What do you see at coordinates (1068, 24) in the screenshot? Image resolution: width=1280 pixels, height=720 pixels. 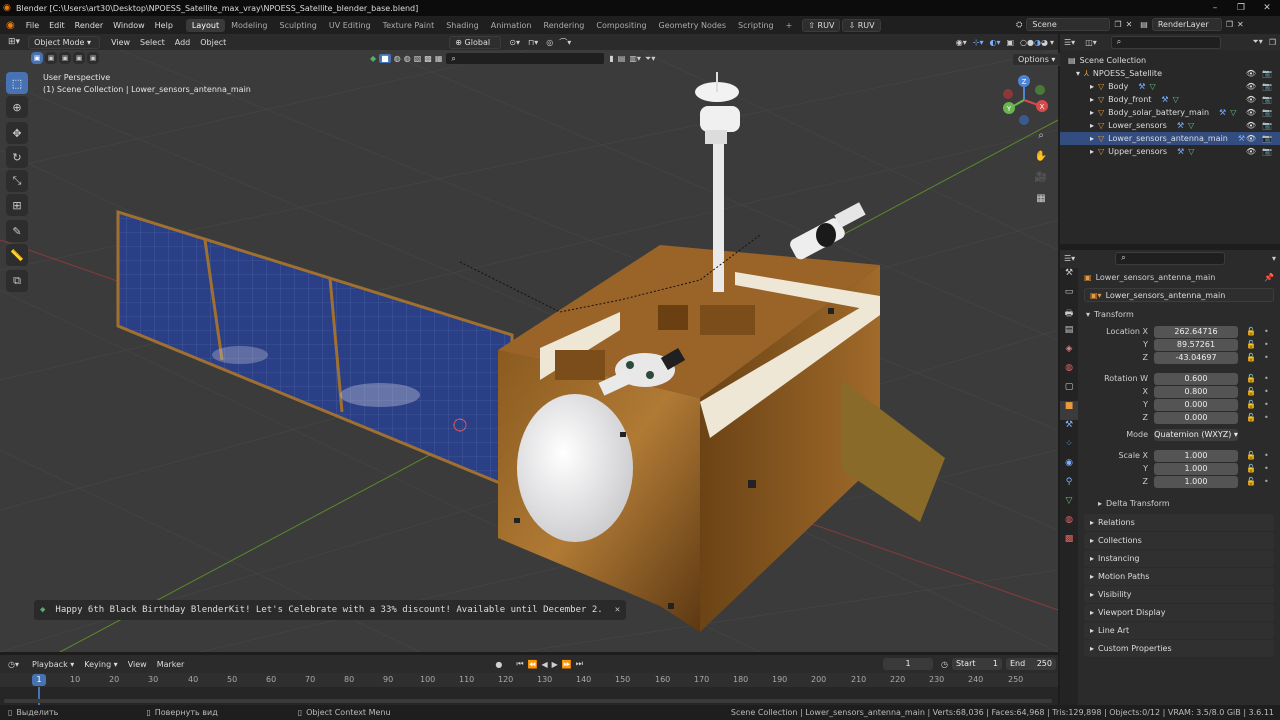 I see `scene-selector: Scene` at bounding box center [1068, 24].